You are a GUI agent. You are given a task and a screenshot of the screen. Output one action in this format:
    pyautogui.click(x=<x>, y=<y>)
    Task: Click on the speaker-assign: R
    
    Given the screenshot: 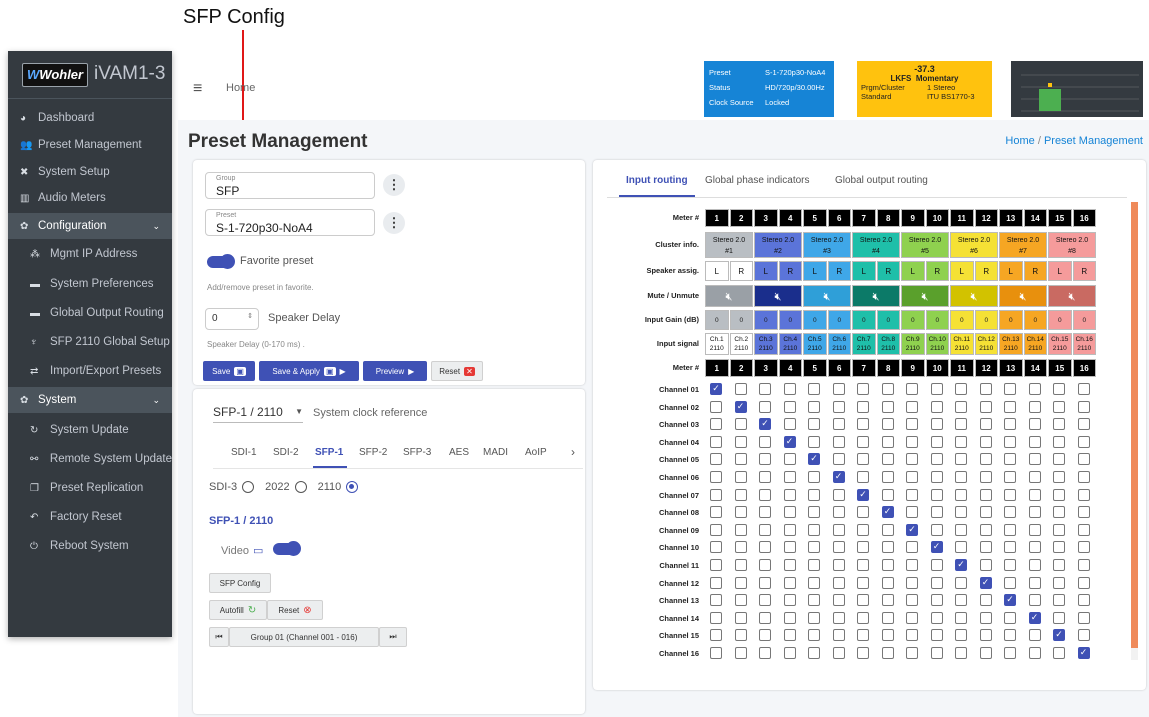 What is the action you would take?
    pyautogui.click(x=790, y=271)
    